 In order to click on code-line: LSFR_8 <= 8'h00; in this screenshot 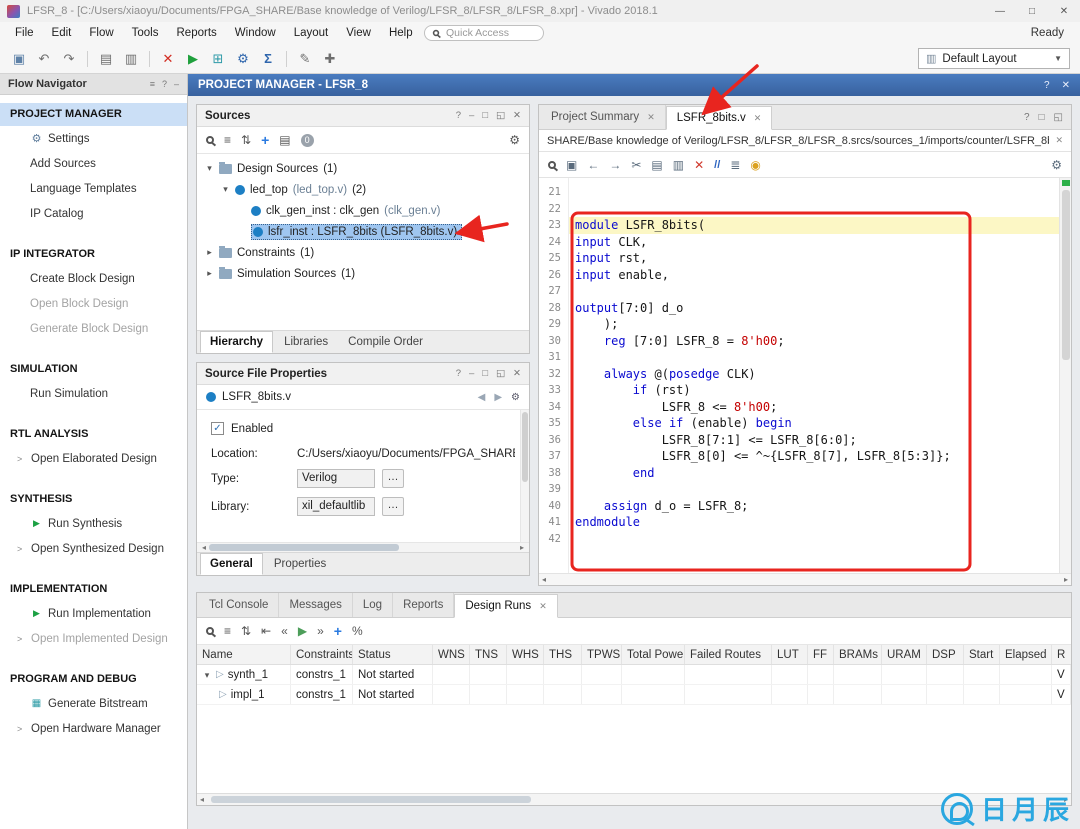, I will do `click(814, 407)`.